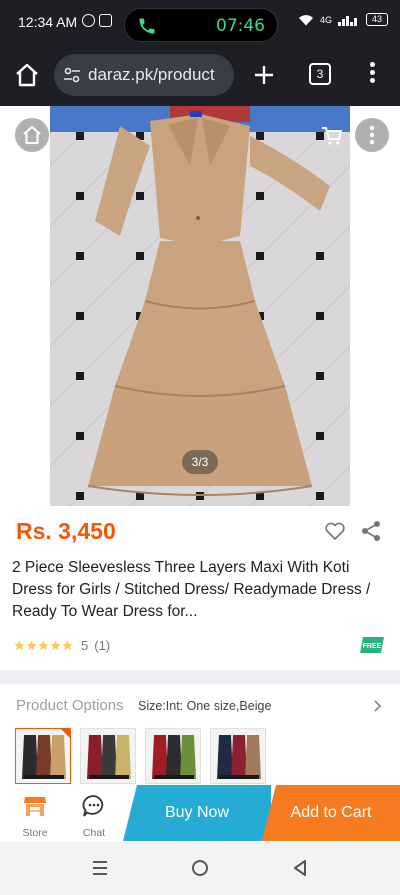 This screenshot has width=400, height=895. I want to click on product-price: Rs. 3,450, so click(66, 531).